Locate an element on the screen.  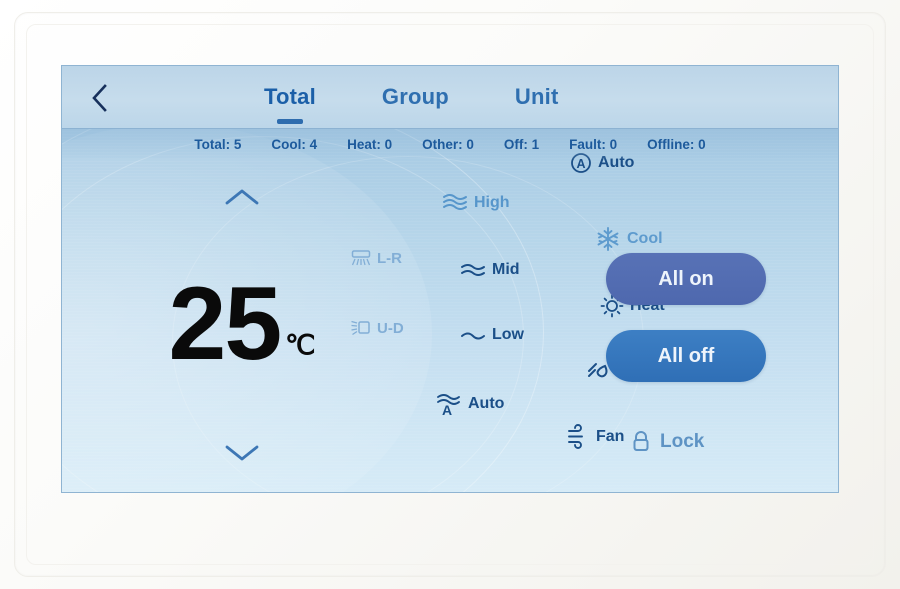
status-fault: Fault: 0 is located at coordinates (593, 144).